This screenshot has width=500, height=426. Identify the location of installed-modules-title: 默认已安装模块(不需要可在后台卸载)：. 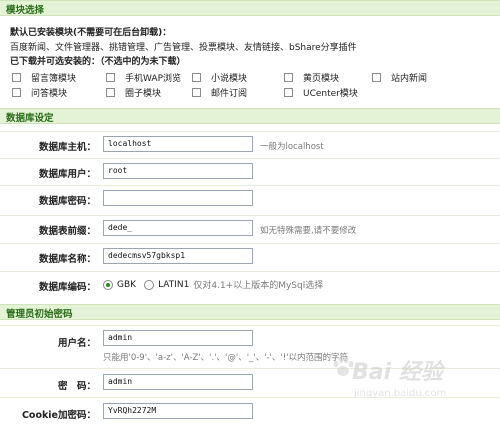
(91, 33).